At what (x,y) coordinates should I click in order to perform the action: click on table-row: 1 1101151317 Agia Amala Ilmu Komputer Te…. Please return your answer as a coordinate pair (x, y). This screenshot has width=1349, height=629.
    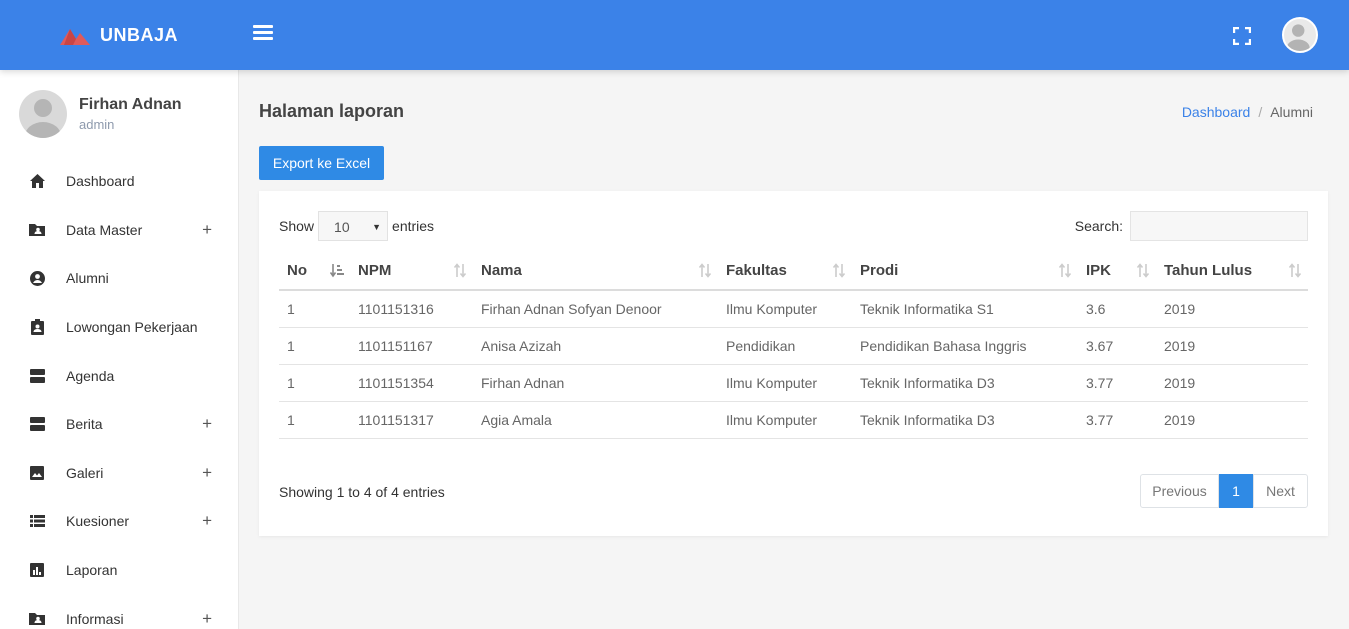
    Looking at the image, I should click on (793, 420).